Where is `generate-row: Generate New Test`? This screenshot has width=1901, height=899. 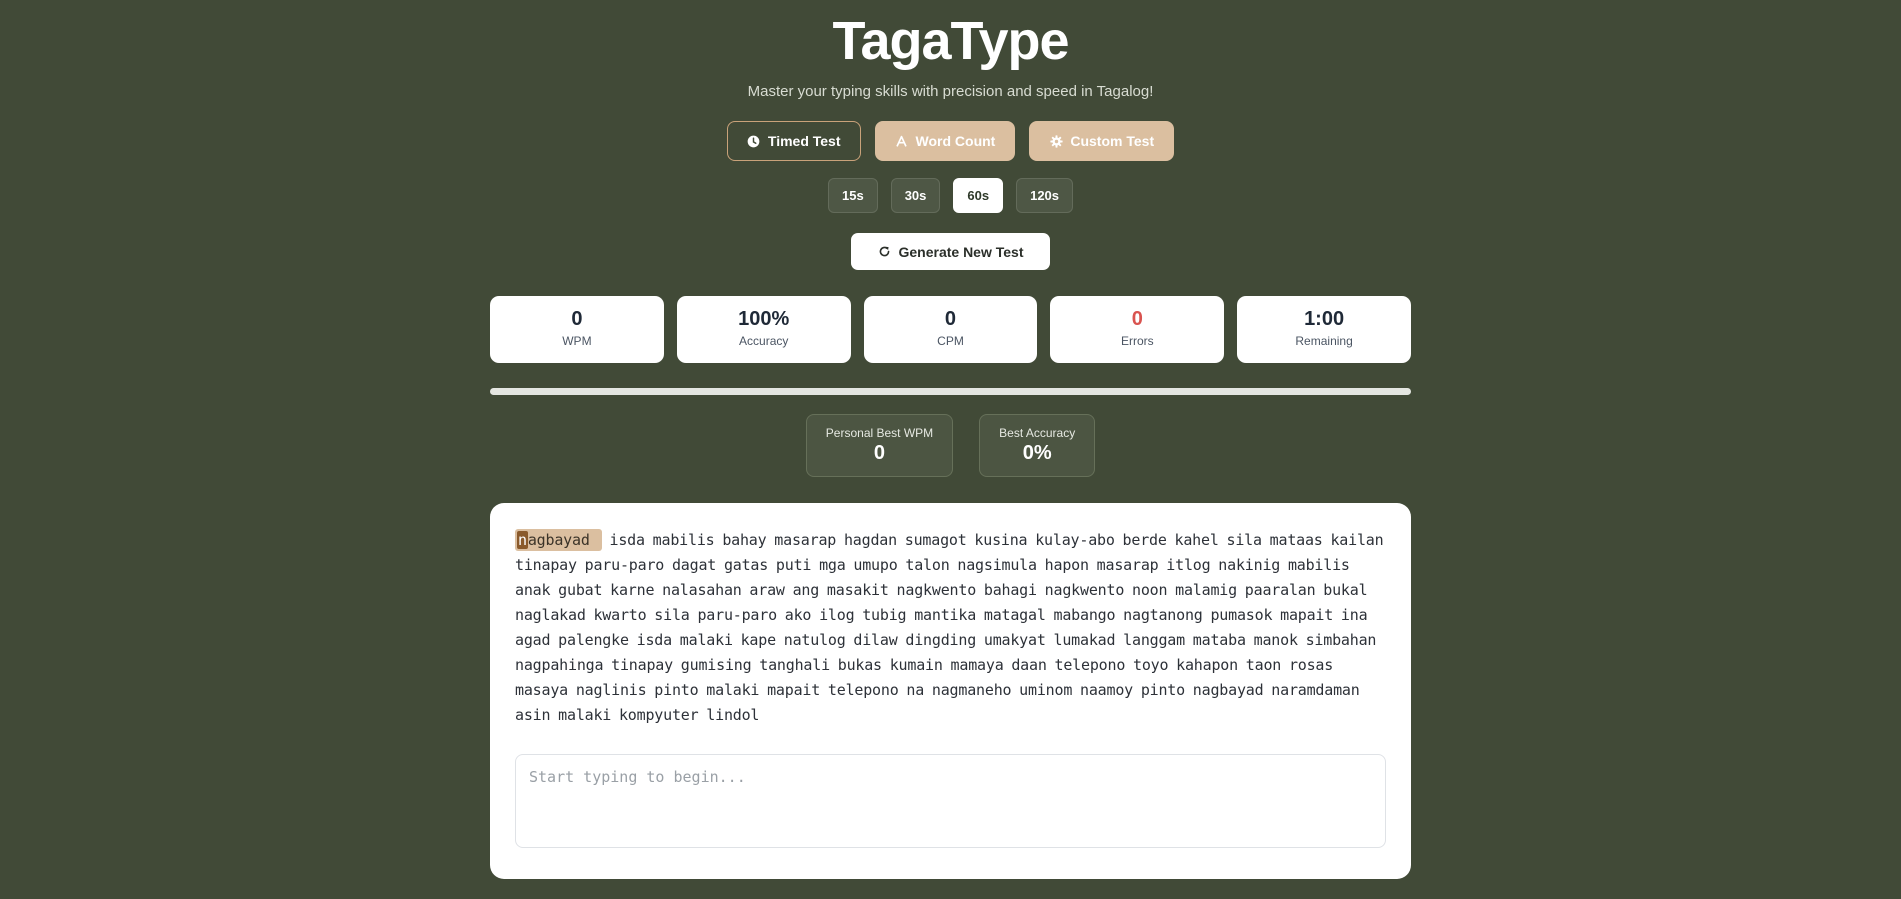
generate-row: Generate New Test is located at coordinates (950, 251).